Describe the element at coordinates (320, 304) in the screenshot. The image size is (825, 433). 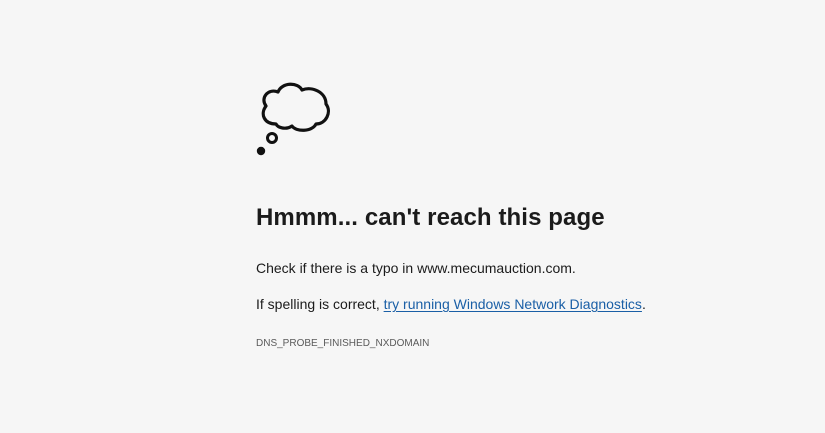
I see `spelling-prefix: If spelling is correct,` at that location.